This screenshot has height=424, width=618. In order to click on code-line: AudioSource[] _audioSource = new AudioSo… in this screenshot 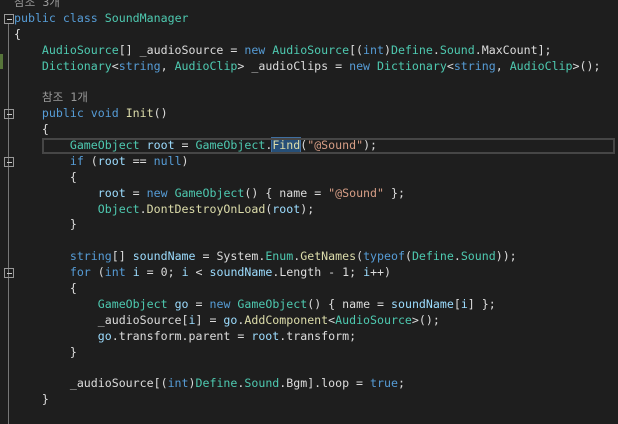, I will do `click(309, 51)`.